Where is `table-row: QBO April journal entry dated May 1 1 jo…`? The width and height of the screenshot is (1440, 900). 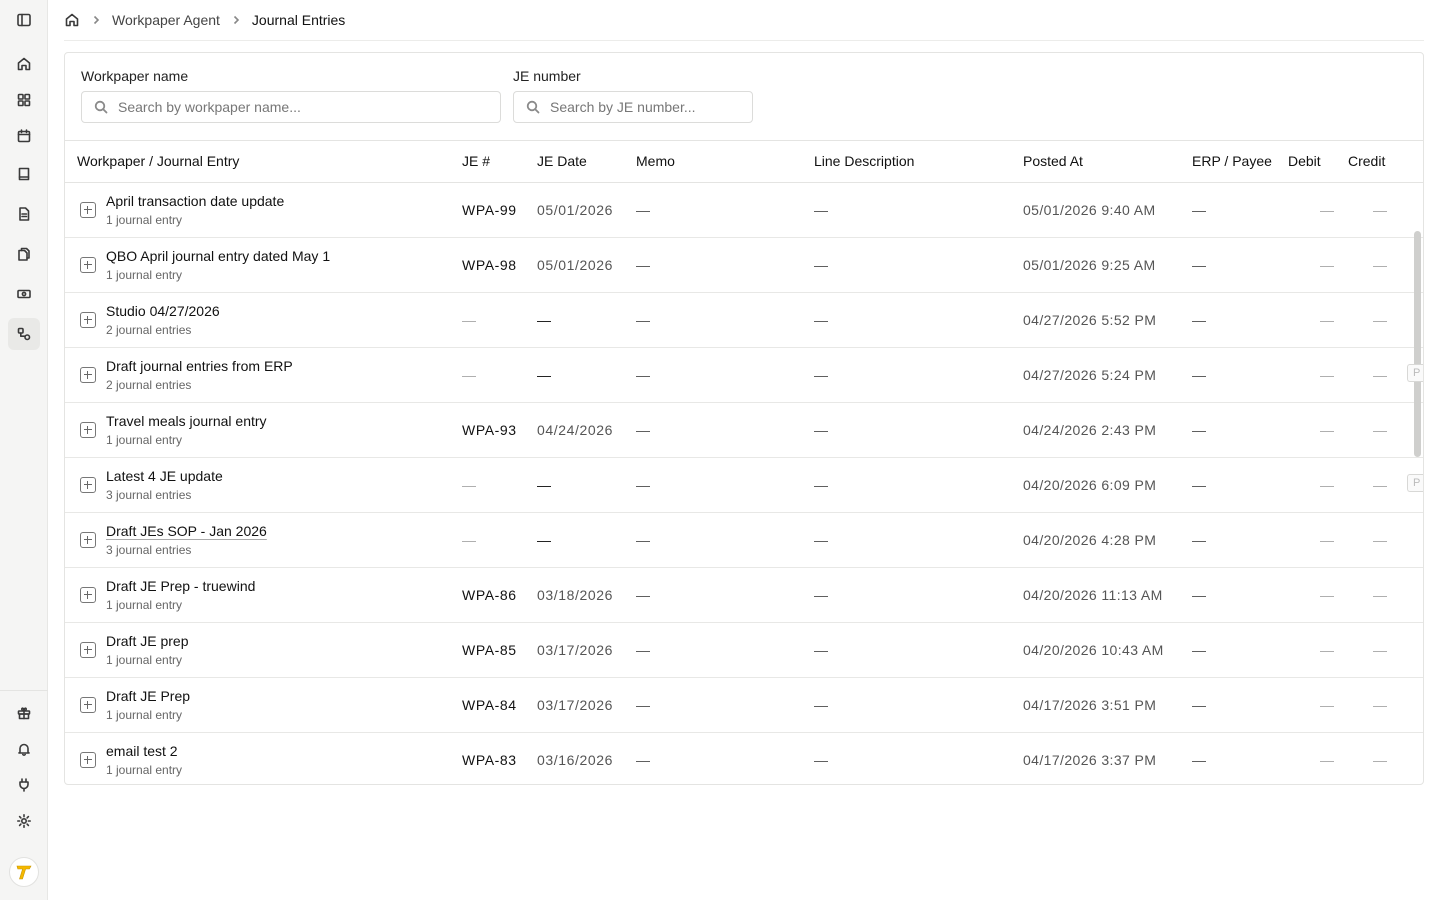
table-row: QBO April journal entry dated May 1 1 jo… is located at coordinates (744, 265).